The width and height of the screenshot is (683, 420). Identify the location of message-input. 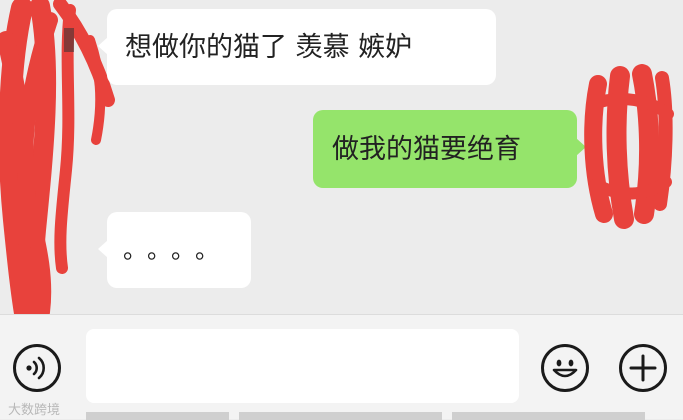
(302, 366).